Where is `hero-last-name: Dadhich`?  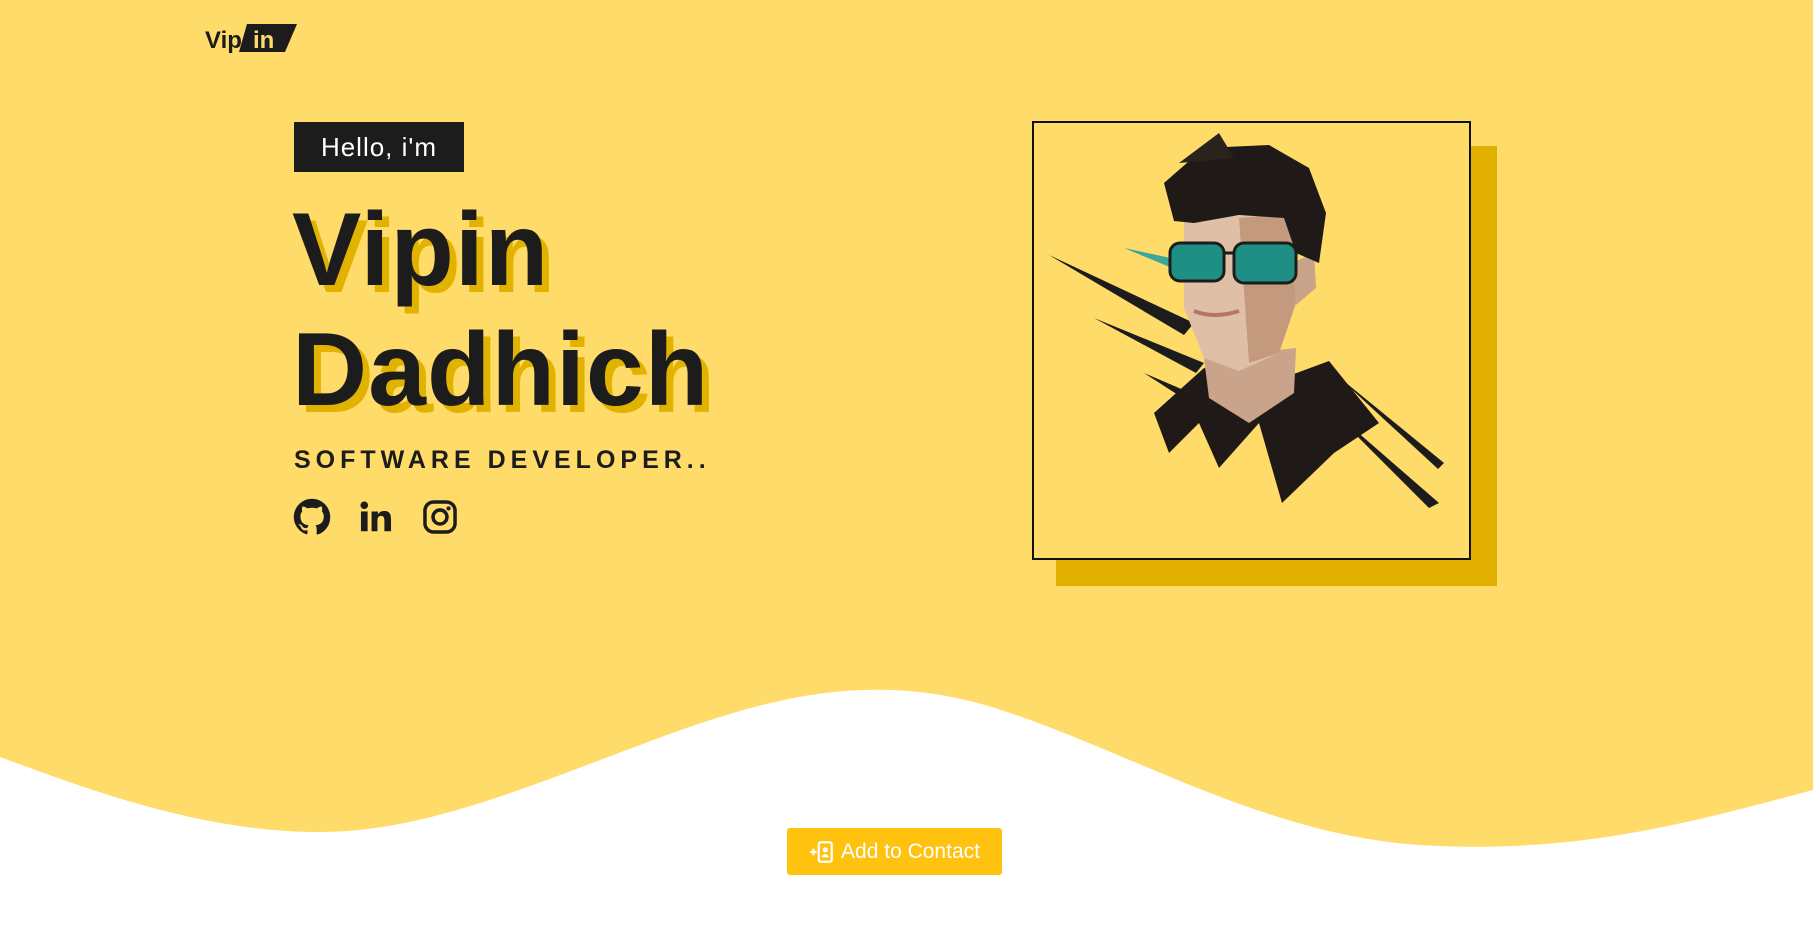
hero-last-name: Dadhich is located at coordinates (501, 370).